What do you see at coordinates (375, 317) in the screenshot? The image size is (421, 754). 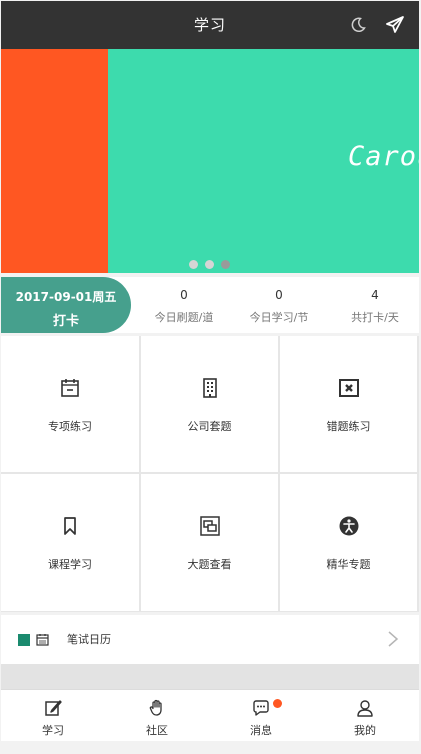 I see `stat-label: 共打卡/天` at bounding box center [375, 317].